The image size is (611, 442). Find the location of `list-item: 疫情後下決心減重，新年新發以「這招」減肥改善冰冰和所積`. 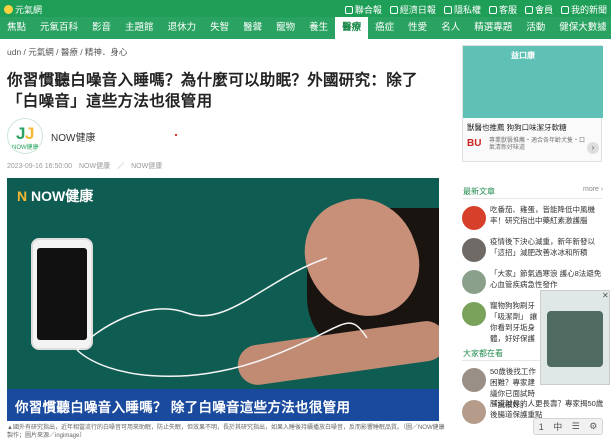

list-item: 疫情後下決心減重，新年新發以「這招」減肥改善冰冰和所積 is located at coordinates (535, 250).